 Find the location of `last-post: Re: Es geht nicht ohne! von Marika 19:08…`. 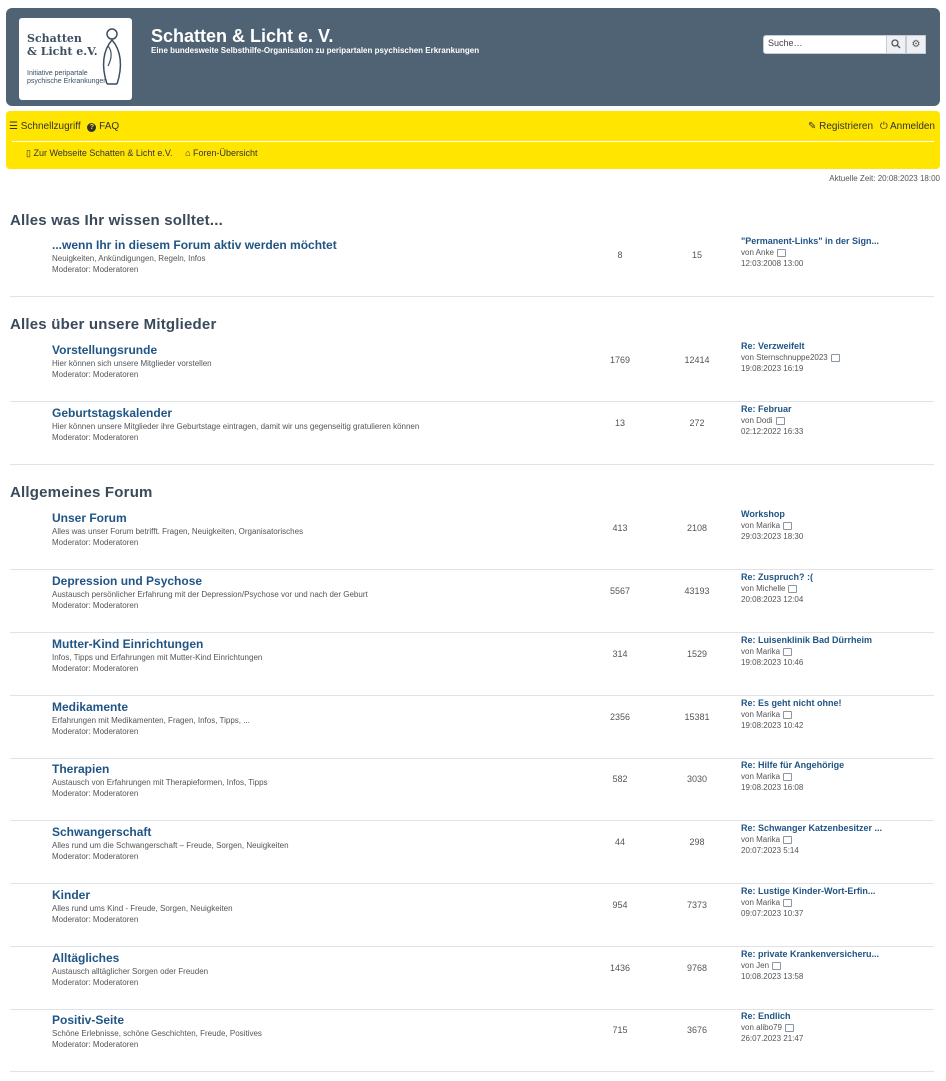

last-post: Re: Es geht nicht ohne! von Marika 19:08… is located at coordinates (791, 714).